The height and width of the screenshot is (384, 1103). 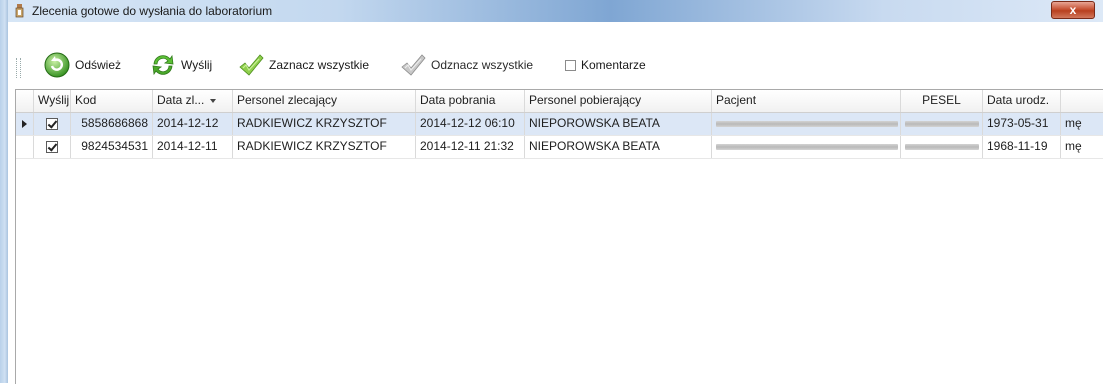 What do you see at coordinates (57, 65) in the screenshot?
I see `refresh-icon` at bounding box center [57, 65].